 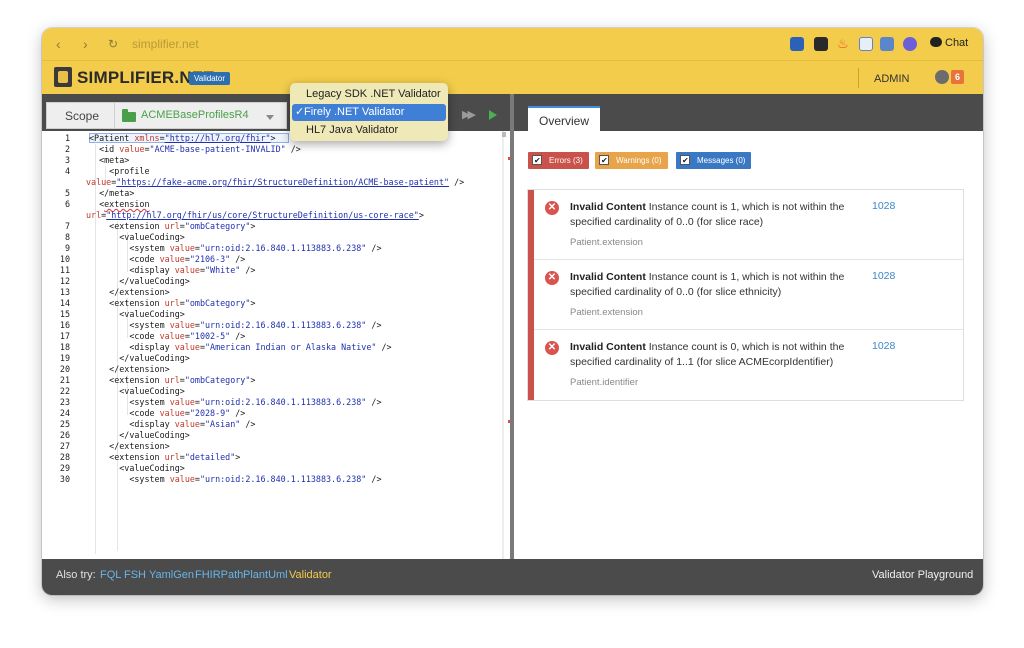 I want to click on option-label: Firely .NET Validator, so click(x=354, y=112).